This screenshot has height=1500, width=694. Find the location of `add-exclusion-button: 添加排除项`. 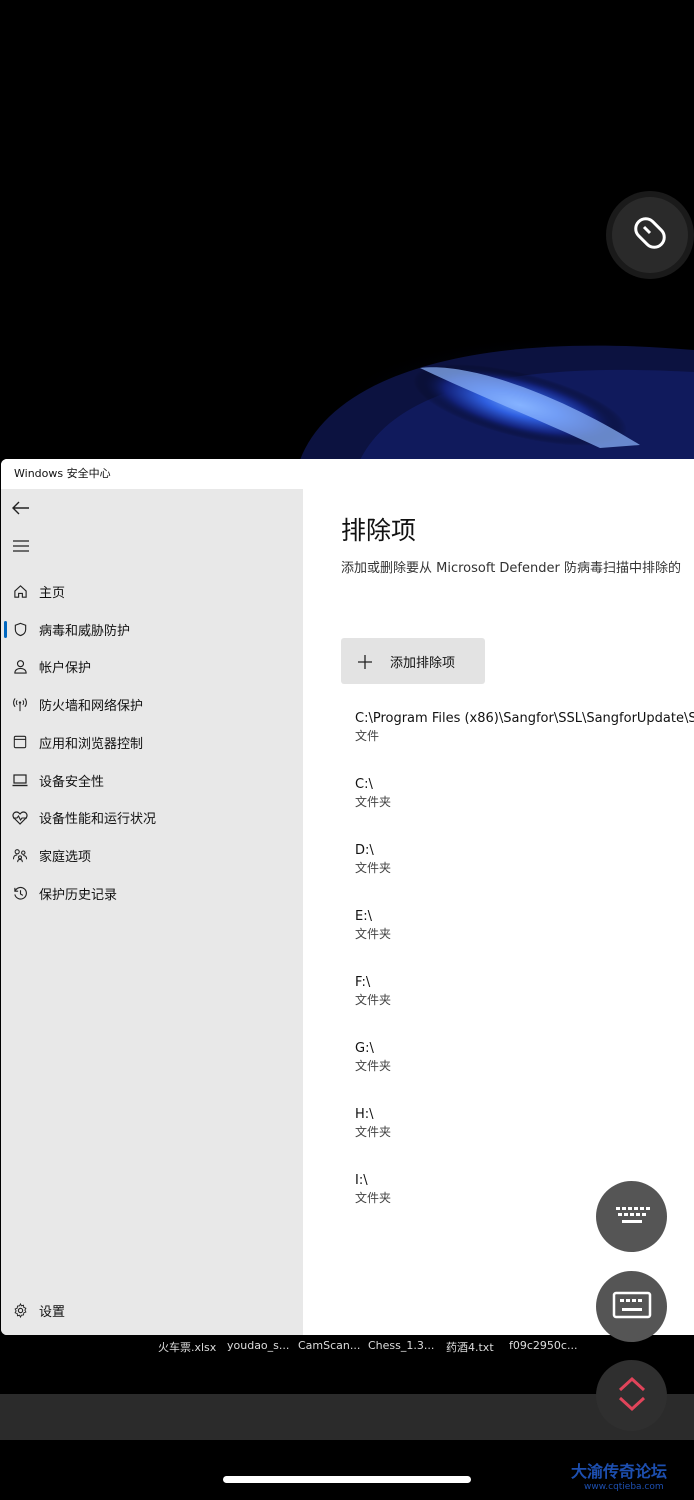

add-exclusion-button: 添加排除项 is located at coordinates (413, 661).